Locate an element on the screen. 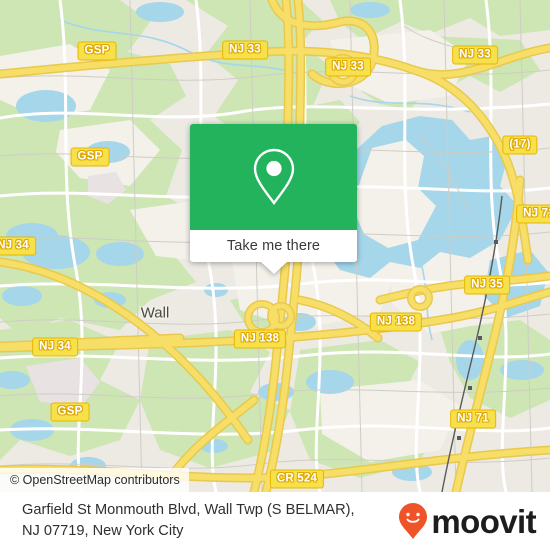  map-pin-icon is located at coordinates (273, 176).